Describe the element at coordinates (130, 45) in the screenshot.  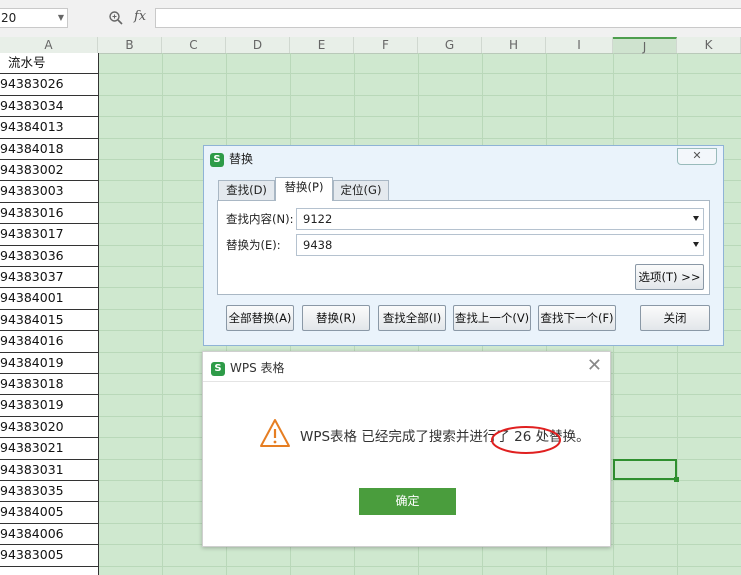
I see `column-header-b: B` at that location.